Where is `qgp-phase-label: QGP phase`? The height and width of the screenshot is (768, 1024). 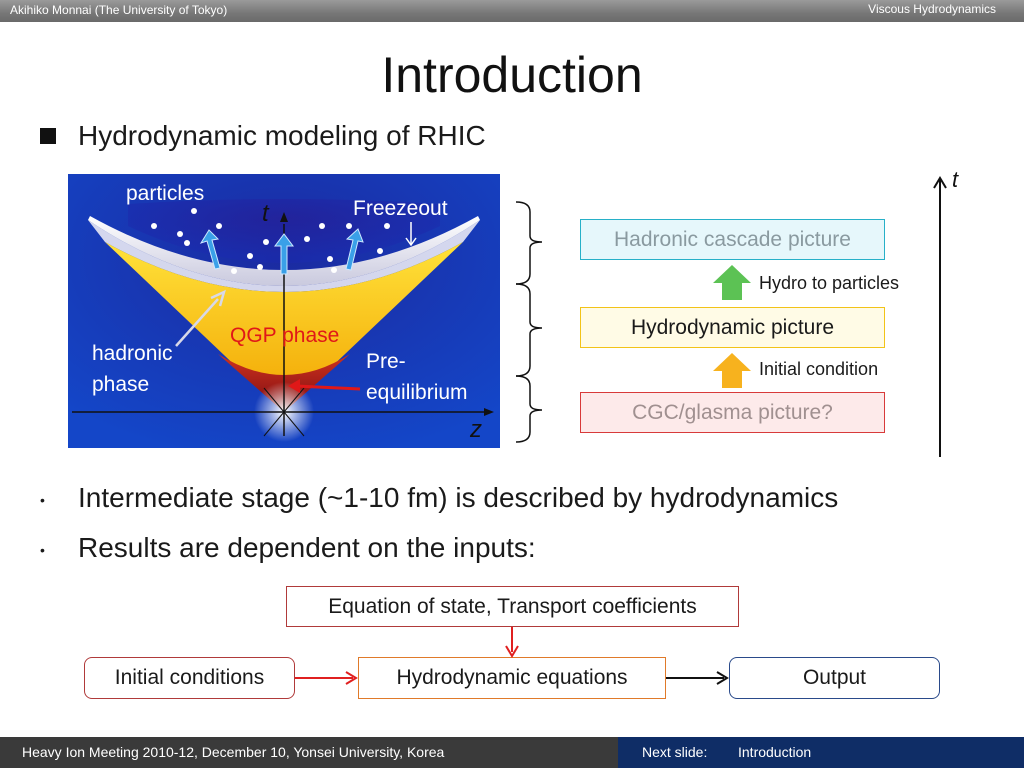 qgp-phase-label: QGP phase is located at coordinates (284, 335).